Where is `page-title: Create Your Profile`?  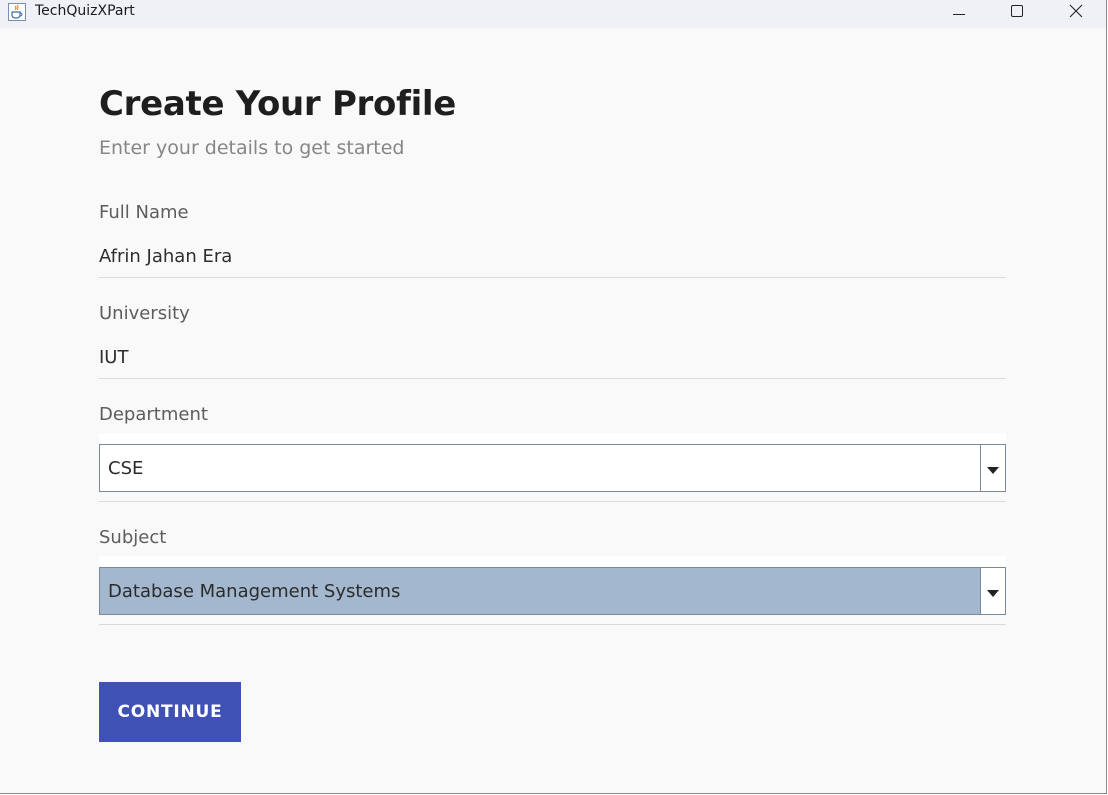 page-title: Create Your Profile is located at coordinates (278, 104).